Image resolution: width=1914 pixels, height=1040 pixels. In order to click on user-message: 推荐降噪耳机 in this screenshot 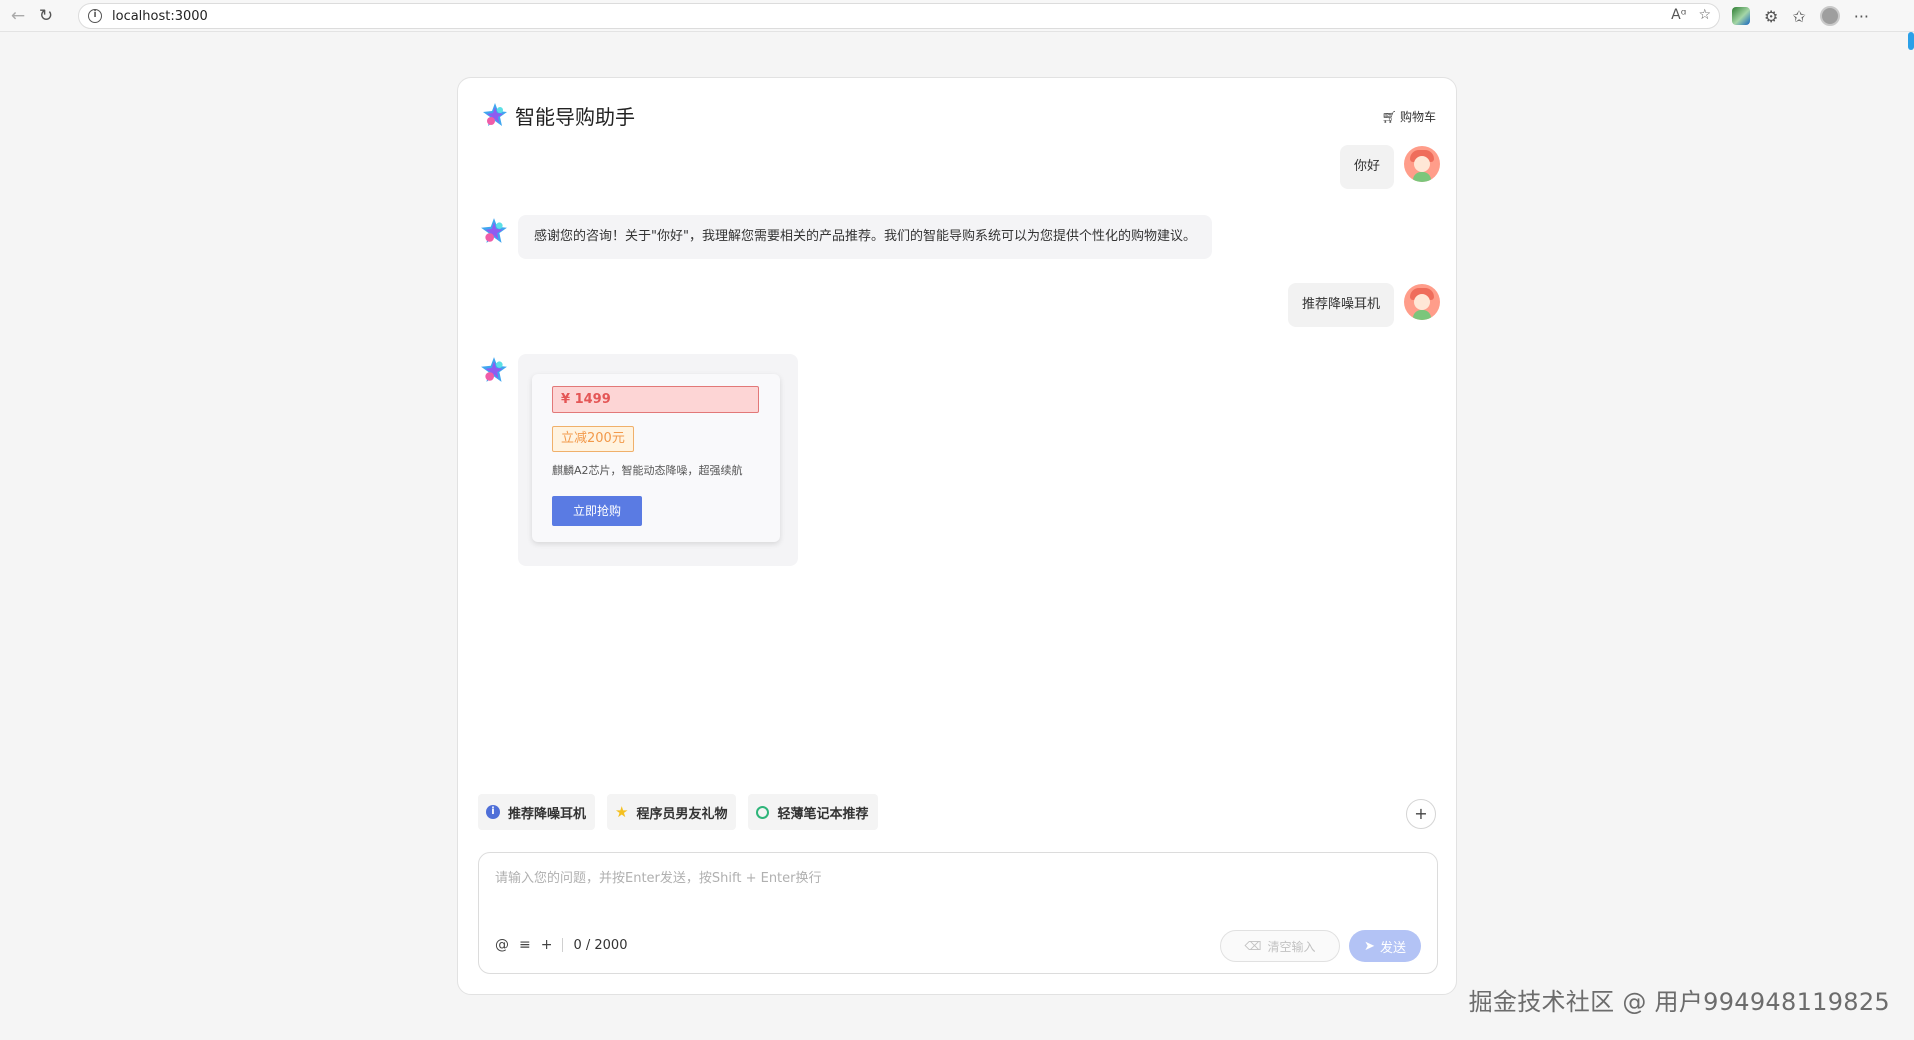, I will do `click(1340, 305)`.